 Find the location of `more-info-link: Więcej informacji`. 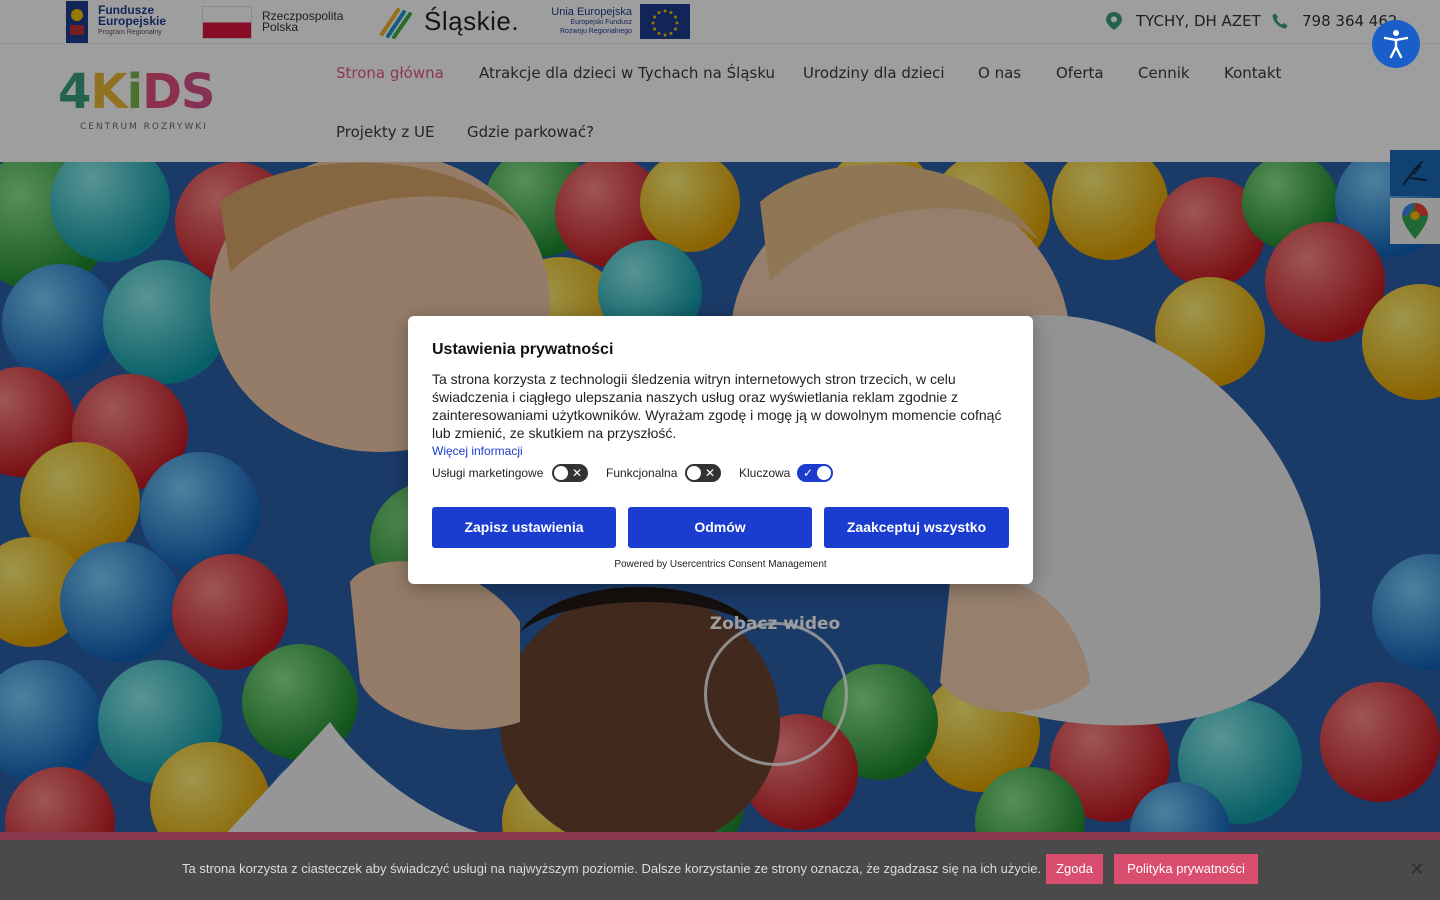

more-info-link: Więcej informacji is located at coordinates (477, 451).